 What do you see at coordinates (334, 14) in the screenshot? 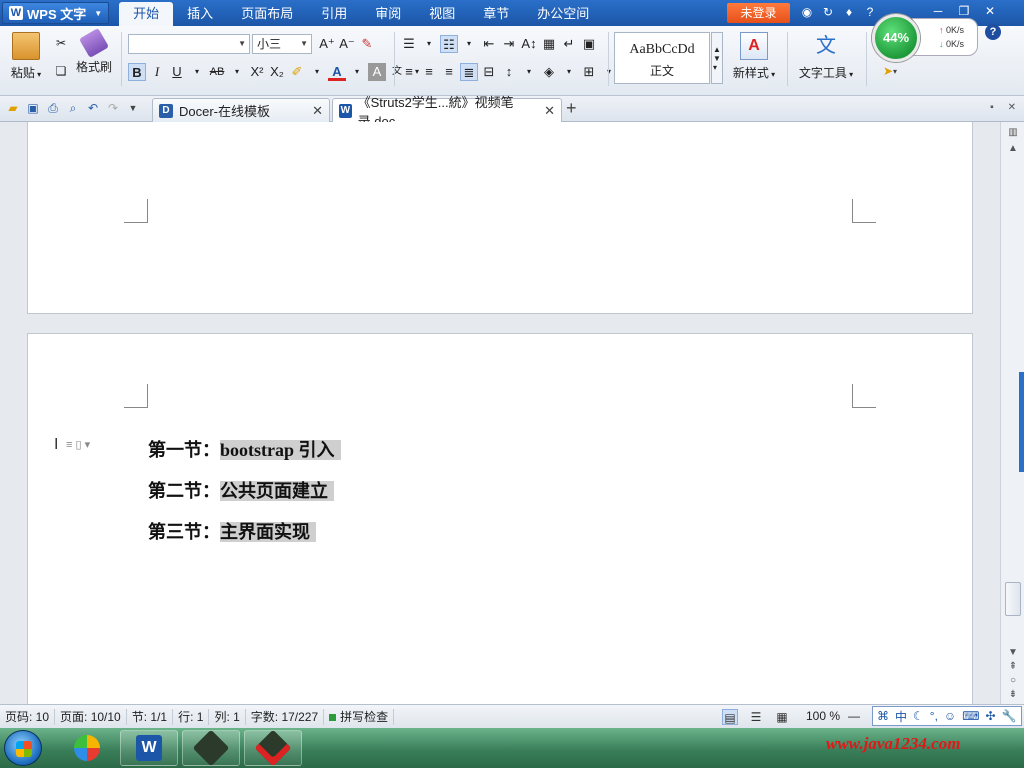
I see `menu-tab-references: 引用` at bounding box center [334, 14].